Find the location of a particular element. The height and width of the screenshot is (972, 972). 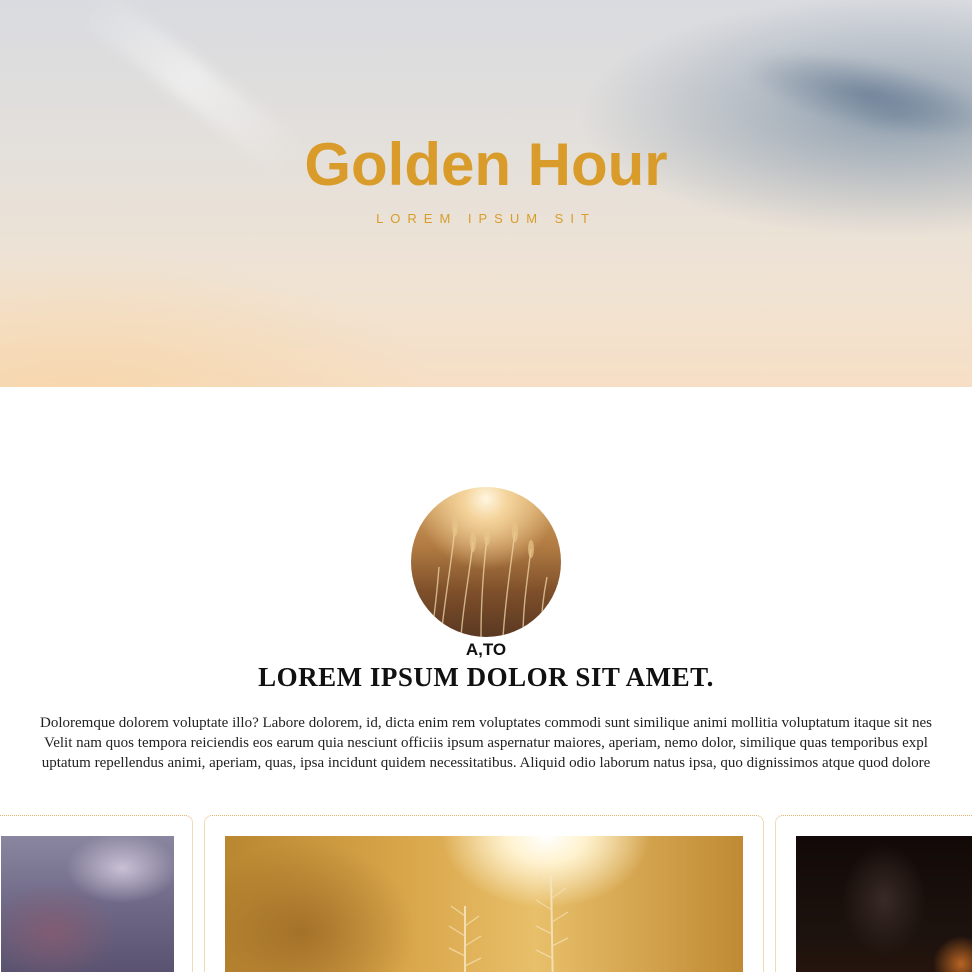

dark-forest-image is located at coordinates (884, 904).